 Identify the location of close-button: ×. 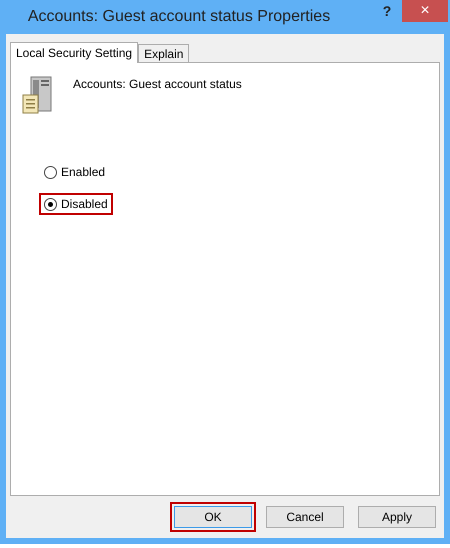
(425, 11).